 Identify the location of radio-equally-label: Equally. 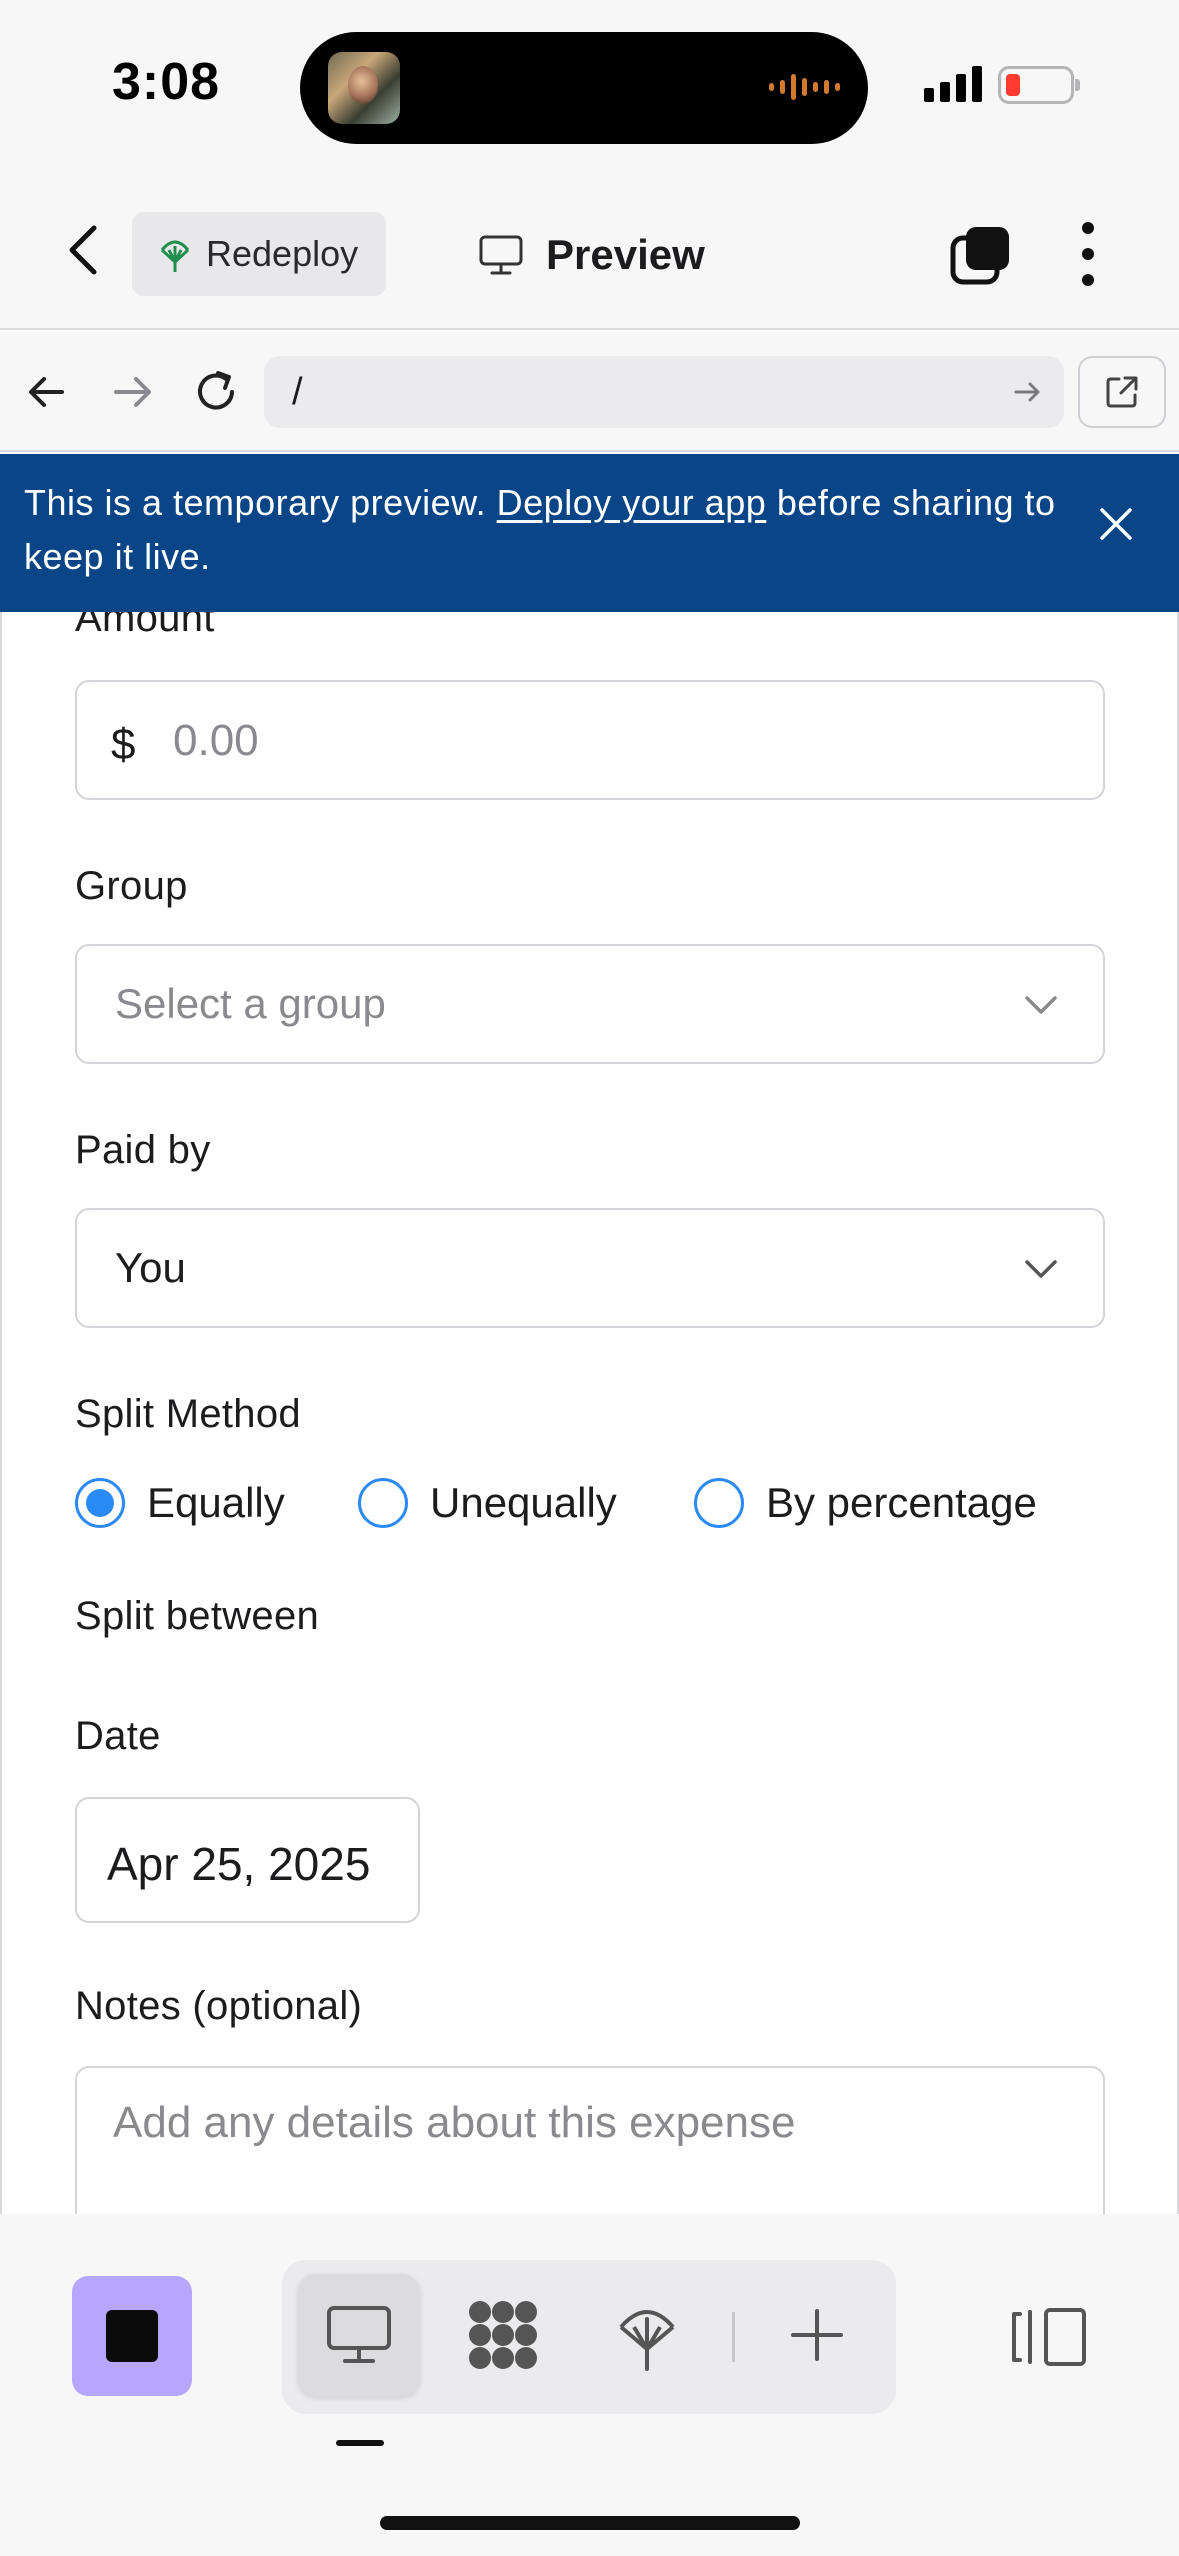
(216, 1502).